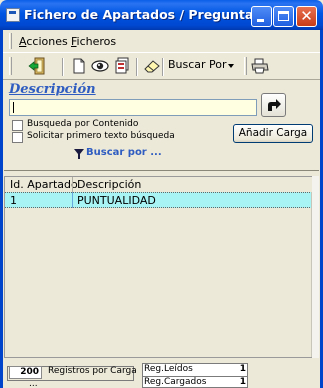  What do you see at coordinates (47, 41) in the screenshot?
I see `menu-acciones-label: cciones` at bounding box center [47, 41].